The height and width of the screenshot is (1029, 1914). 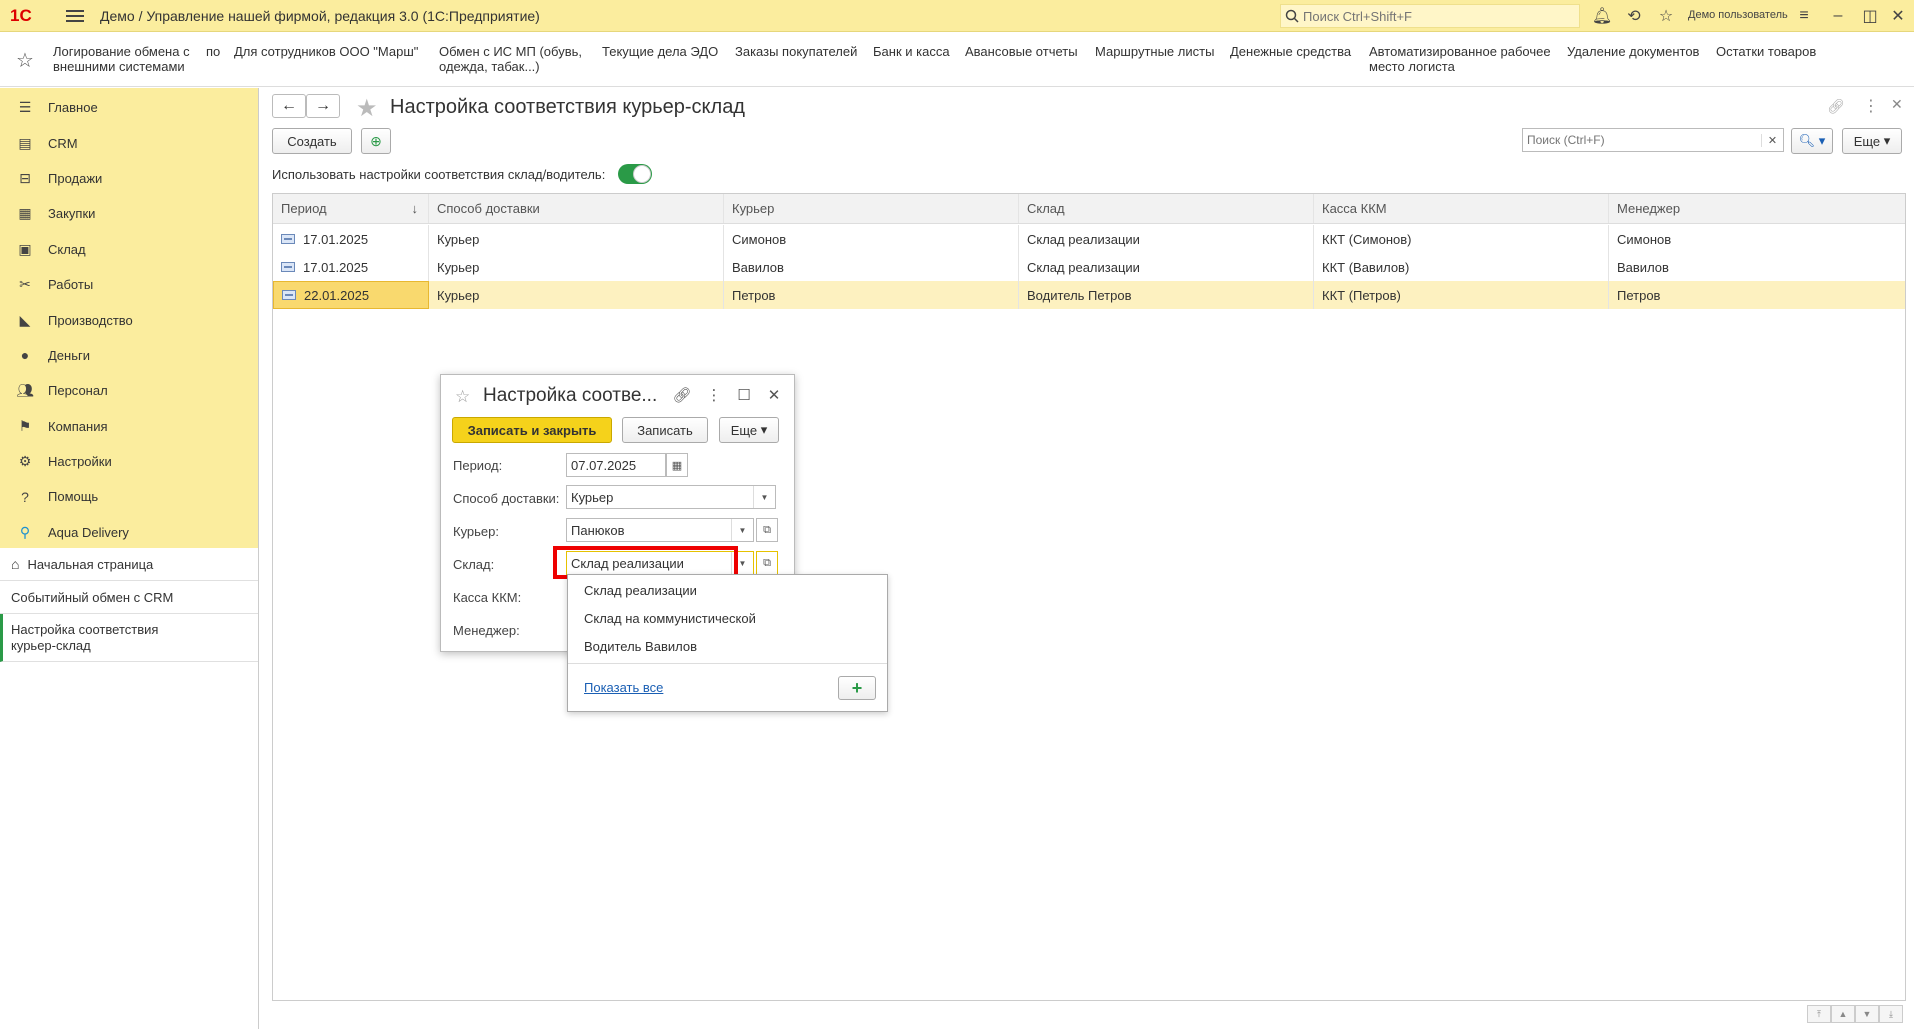 I want to click on sidebar-item-personnel: 👥︎ Персонал, so click(x=129, y=390).